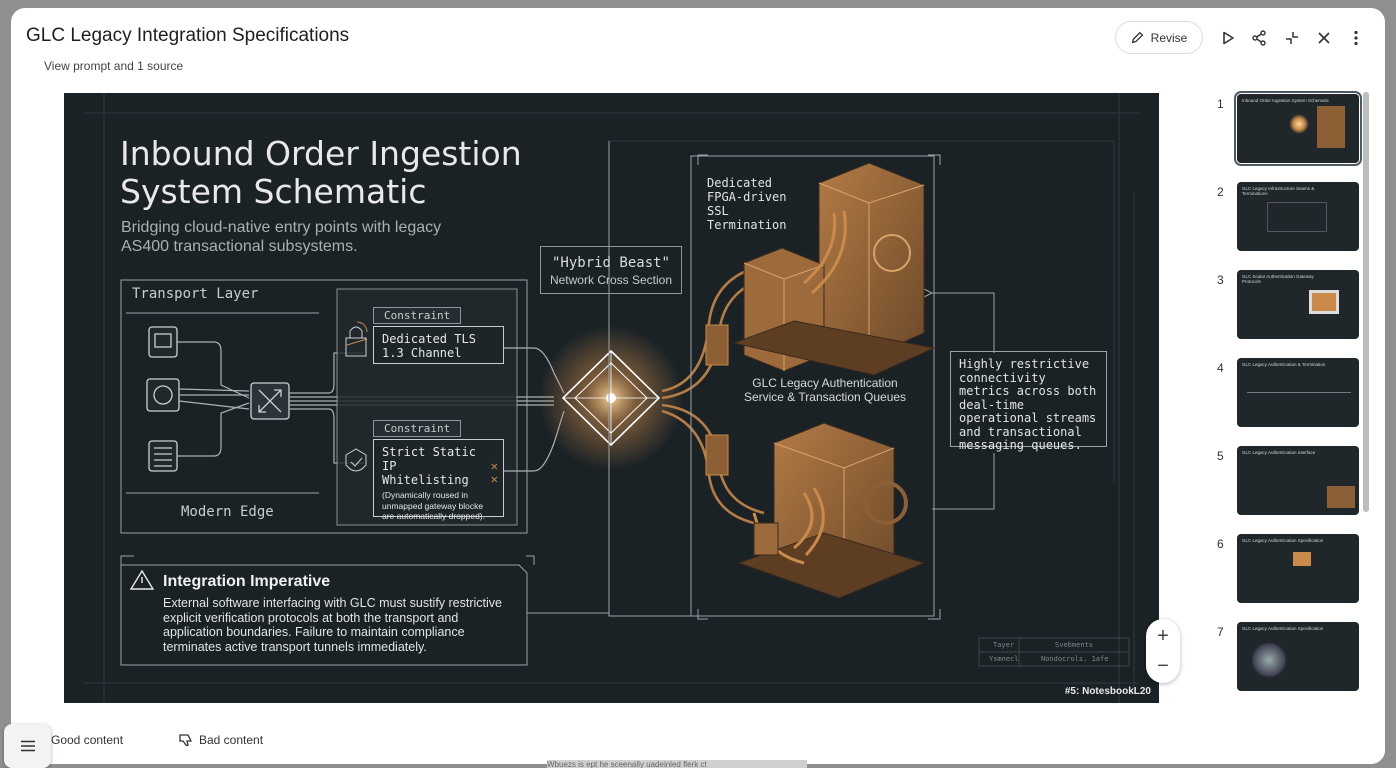 The width and height of the screenshot is (1396, 768). I want to click on feedback-bar: Good content Bad content, so click(698, 739).